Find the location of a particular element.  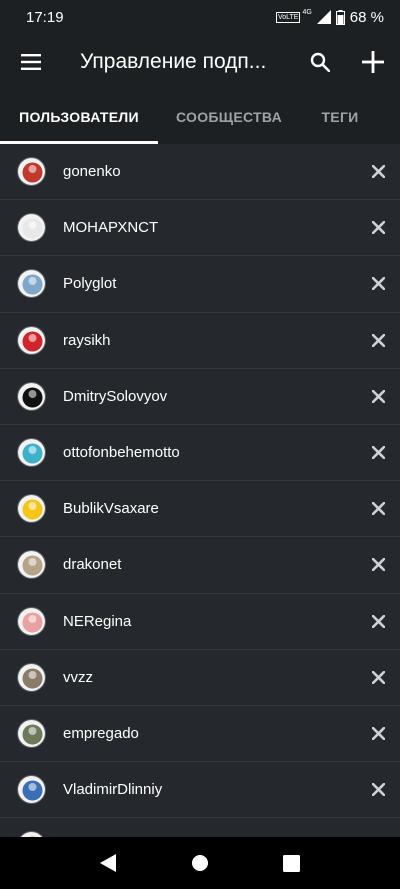

menu-button is located at coordinates (31, 62).